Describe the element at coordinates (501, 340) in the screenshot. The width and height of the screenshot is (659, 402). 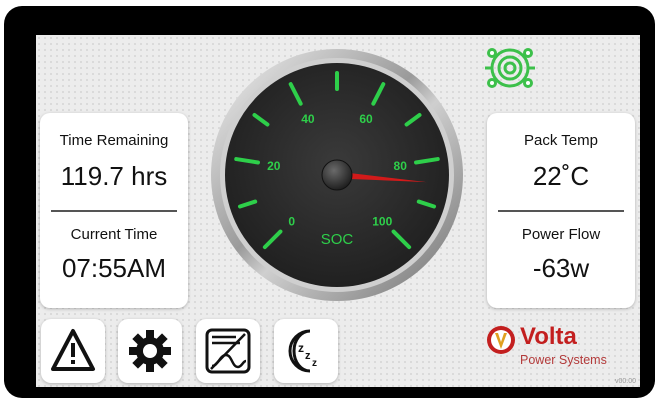
I see `volta-logo-icon` at that location.